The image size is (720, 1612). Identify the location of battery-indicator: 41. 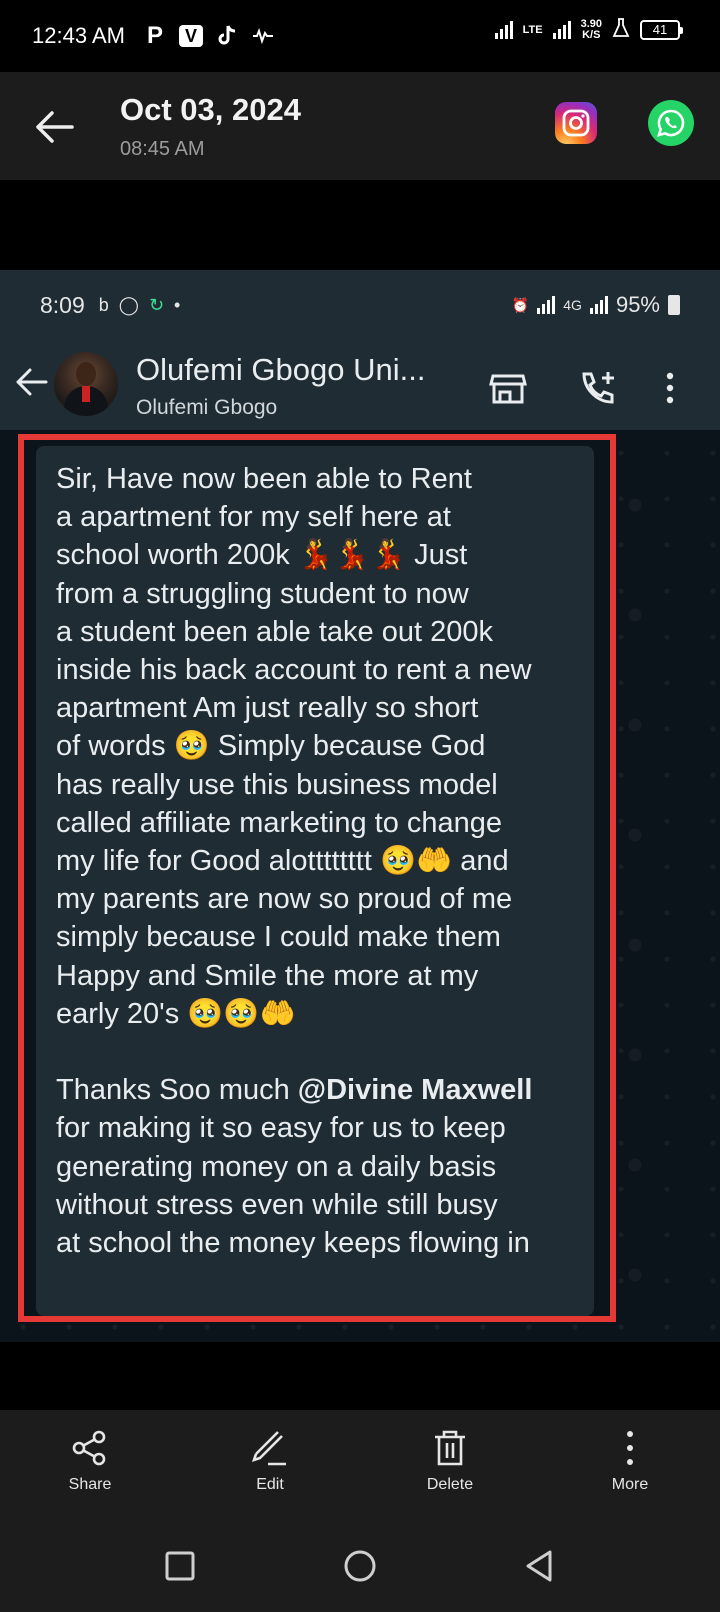
(661, 29).